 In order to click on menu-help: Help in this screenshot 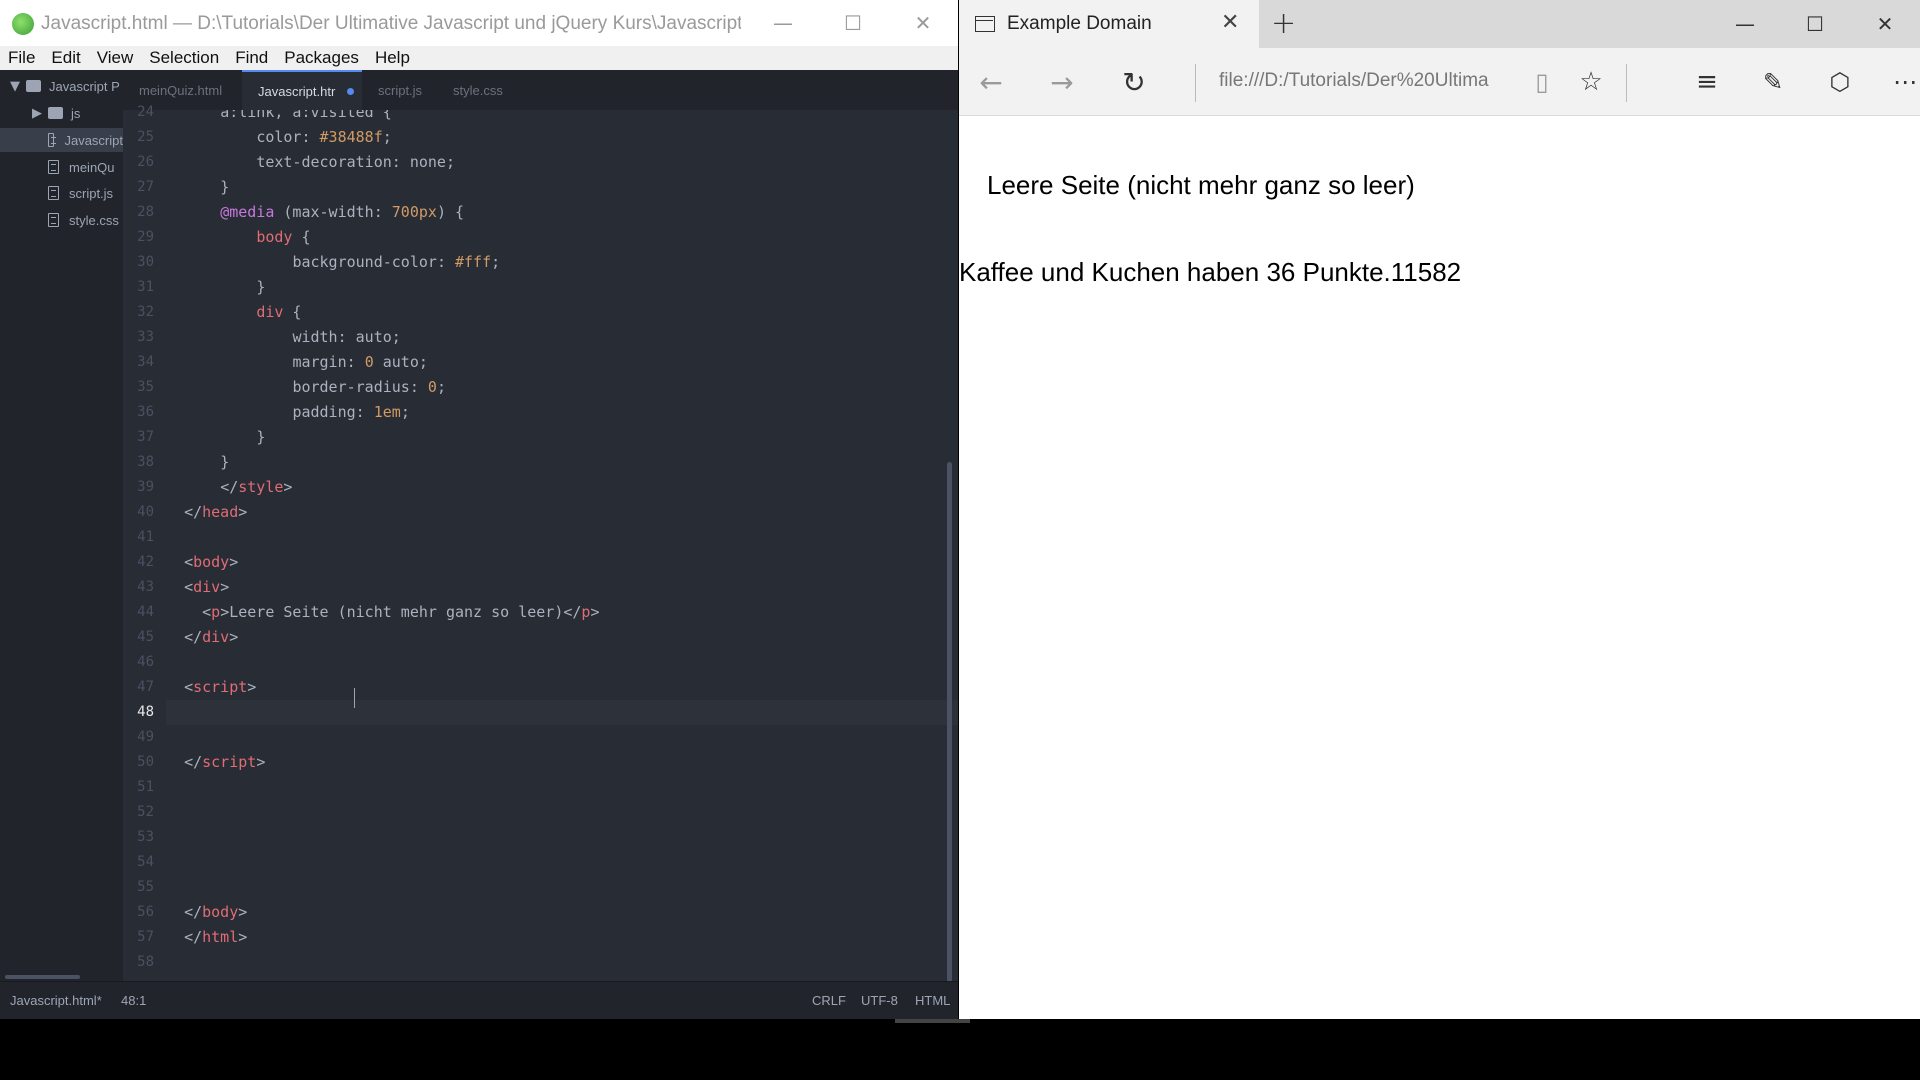, I will do `click(392, 58)`.